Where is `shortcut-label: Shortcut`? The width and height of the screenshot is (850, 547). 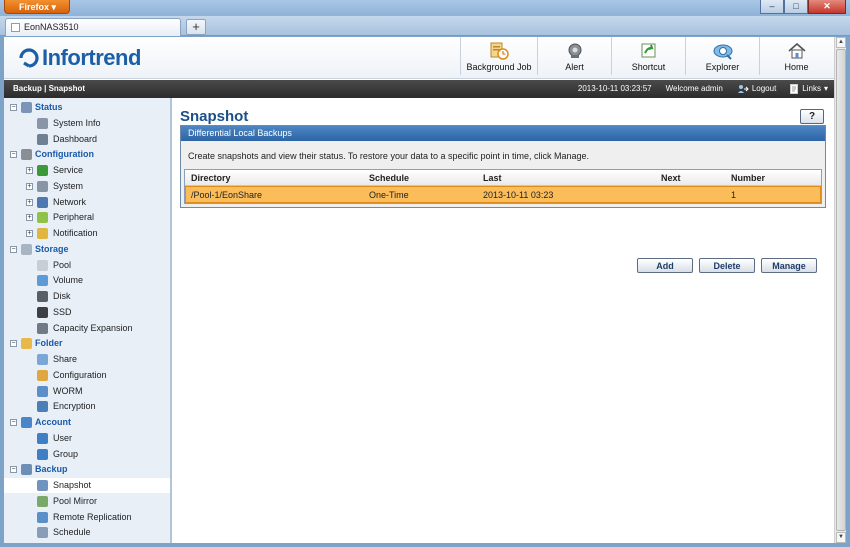 shortcut-label: Shortcut is located at coordinates (648, 67).